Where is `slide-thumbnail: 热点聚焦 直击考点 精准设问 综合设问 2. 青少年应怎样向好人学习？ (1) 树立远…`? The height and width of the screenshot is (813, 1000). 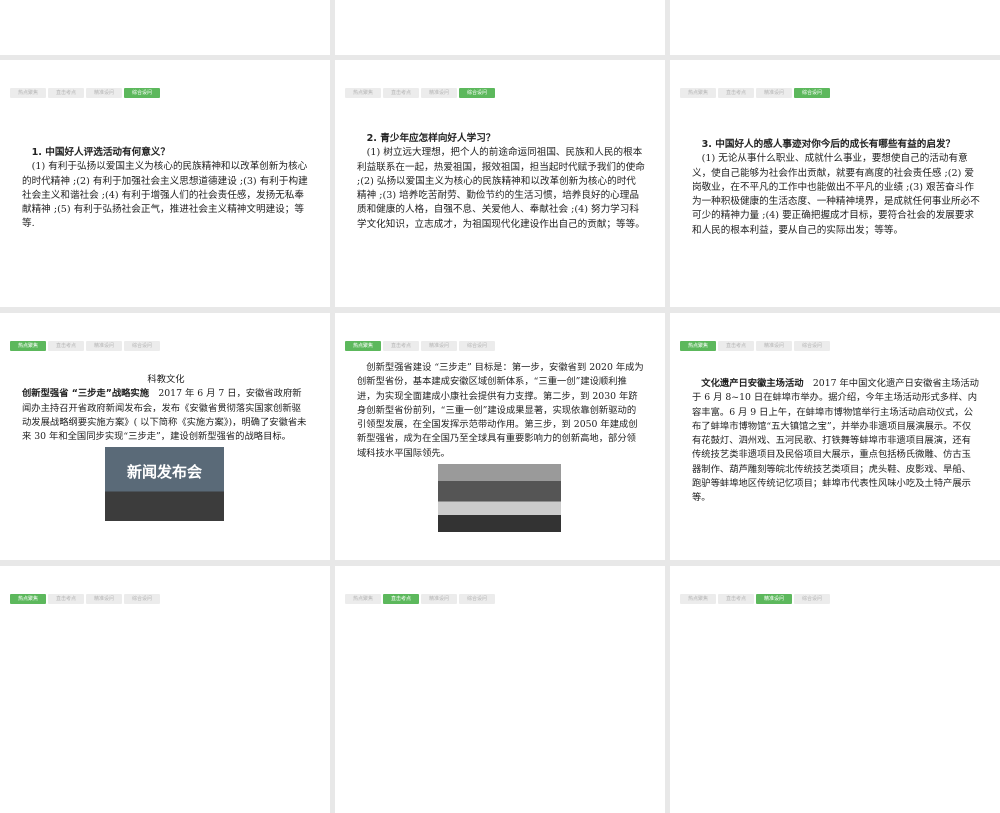
slide-thumbnail: 热点聚焦 直击考点 精准设问 综合设问 2. 青少年应怎样向好人学习？ (1) 树立远… is located at coordinates (500, 183).